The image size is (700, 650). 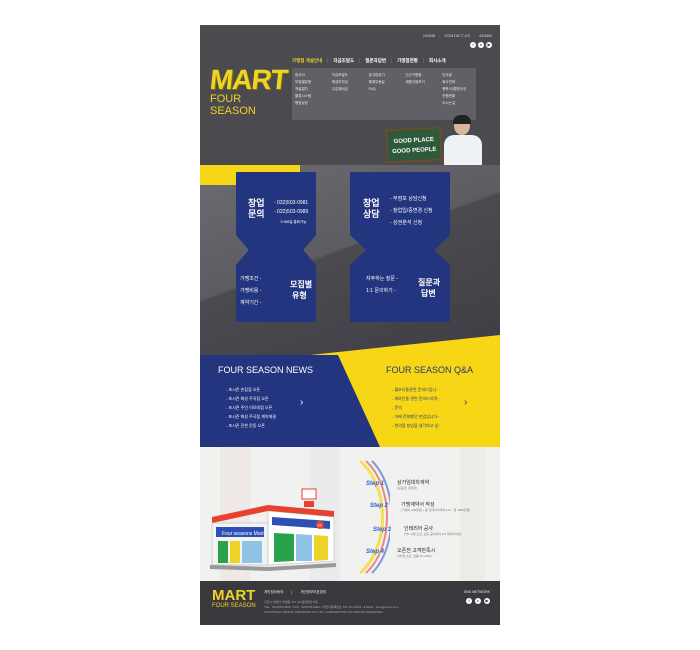 I want to click on qa-title: FOUR SEASON Q&A, so click(x=429, y=370).